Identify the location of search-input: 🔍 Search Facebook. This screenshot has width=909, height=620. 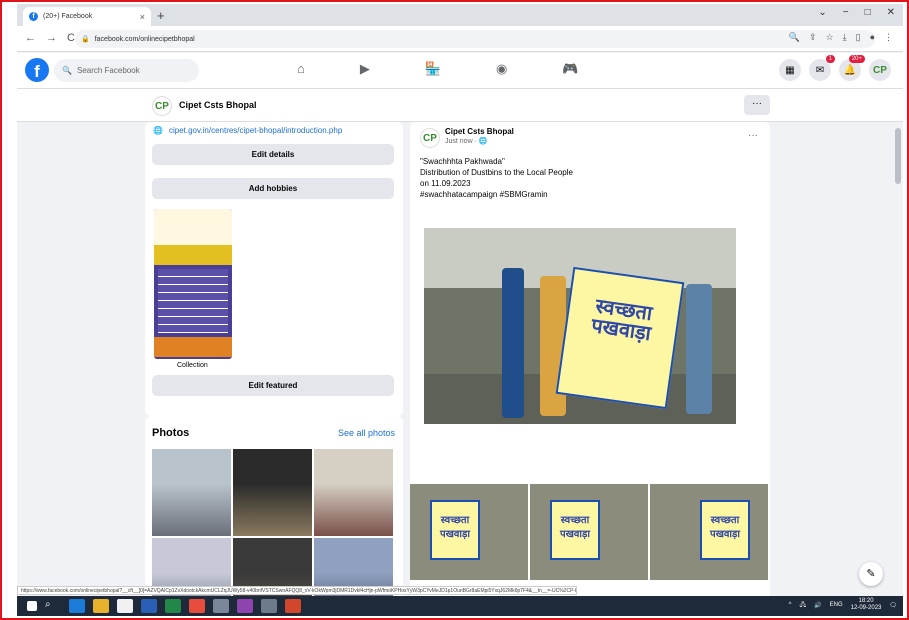
(126, 70).